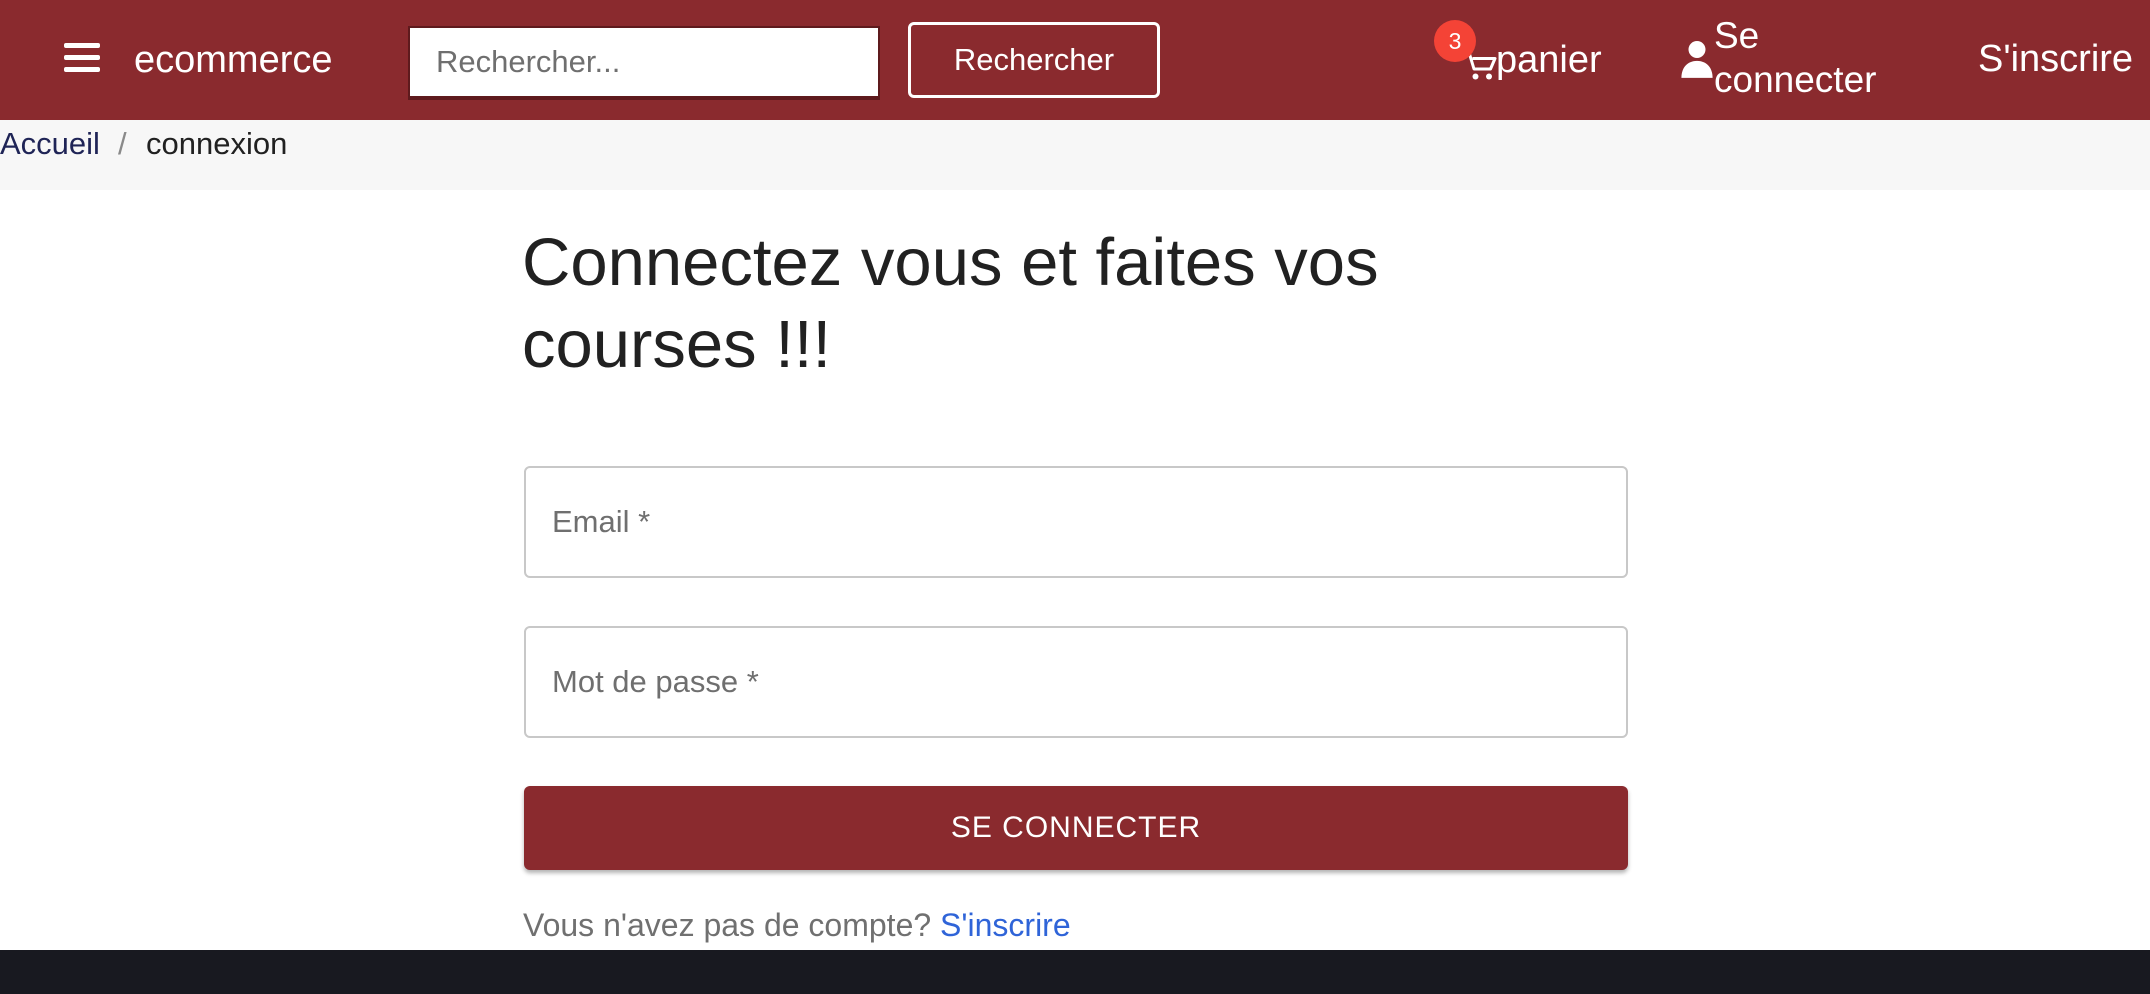  I want to click on signup-nav-link: S'inscrire, so click(2055, 59).